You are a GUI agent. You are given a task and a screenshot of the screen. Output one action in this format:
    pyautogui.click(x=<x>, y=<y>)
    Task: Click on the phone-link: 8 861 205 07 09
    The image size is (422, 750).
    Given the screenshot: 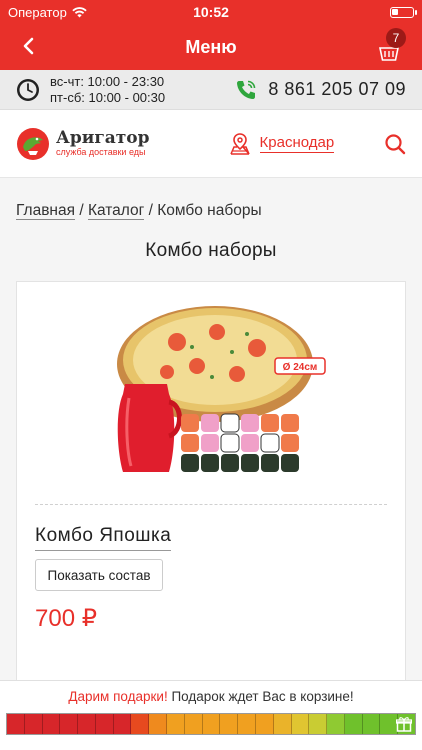 What is the action you would take?
    pyautogui.click(x=320, y=90)
    